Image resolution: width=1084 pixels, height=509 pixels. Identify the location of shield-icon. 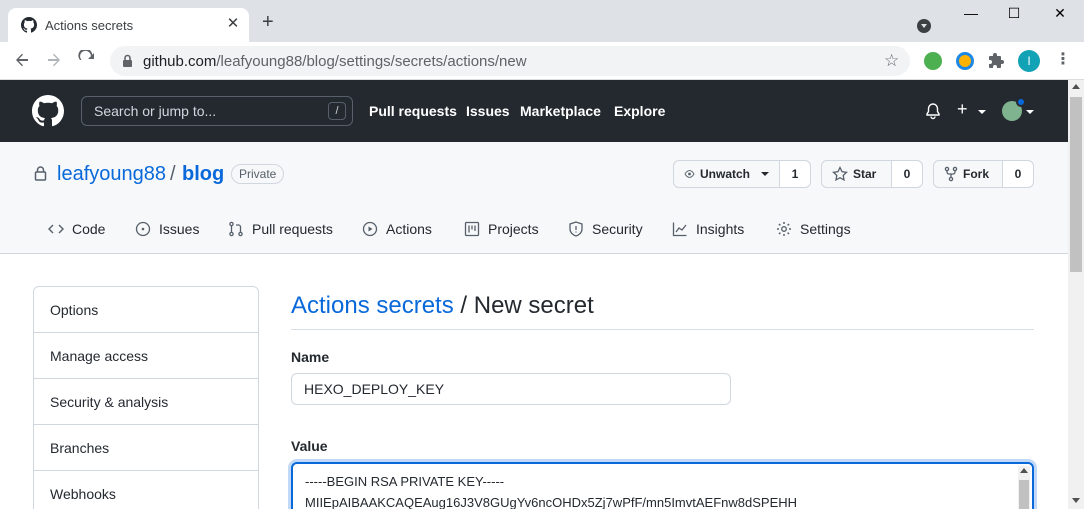
(576, 229).